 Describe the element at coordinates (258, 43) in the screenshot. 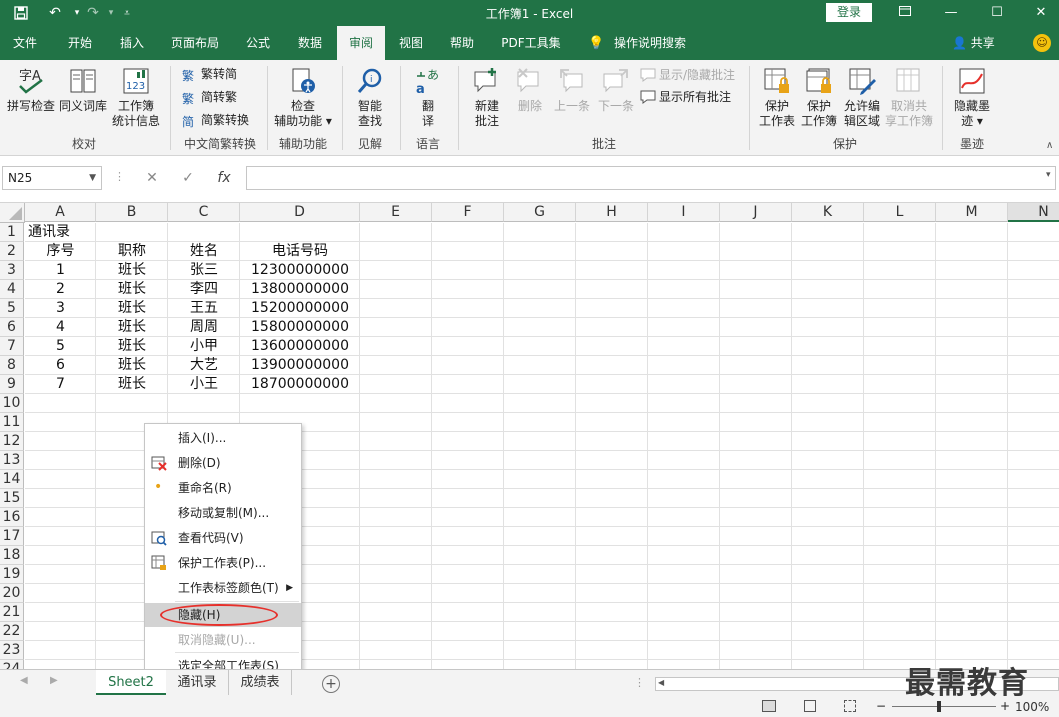

I see `tab-formulas: 公式` at that location.